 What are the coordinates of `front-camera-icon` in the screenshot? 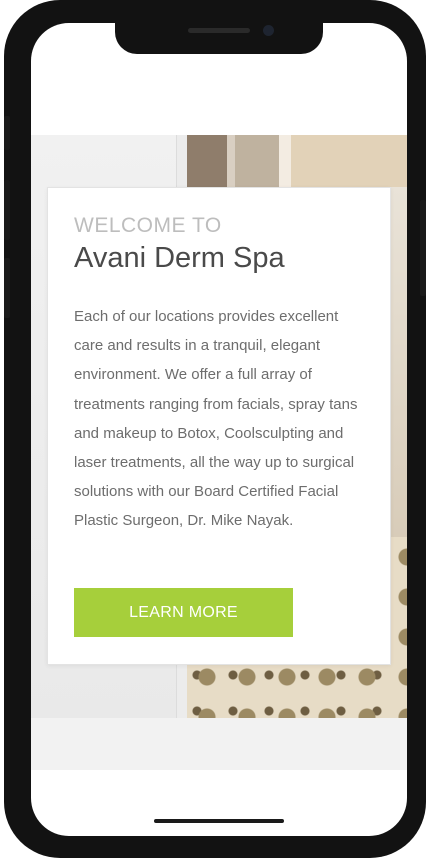 It's located at (268, 30).